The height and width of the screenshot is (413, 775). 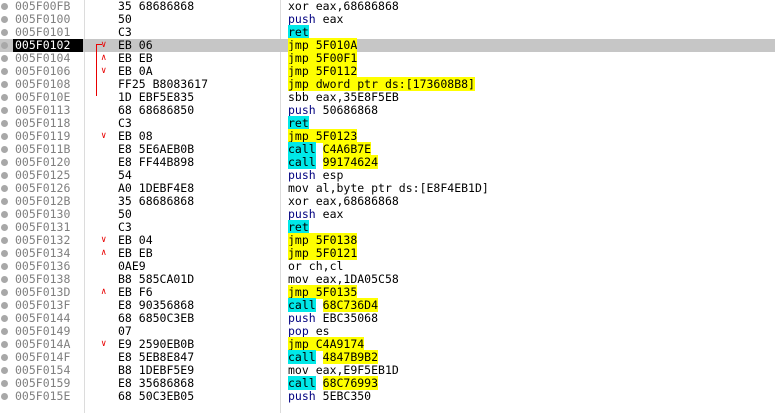 I want to click on operands: C4A6B7E, so click(x=347, y=149).